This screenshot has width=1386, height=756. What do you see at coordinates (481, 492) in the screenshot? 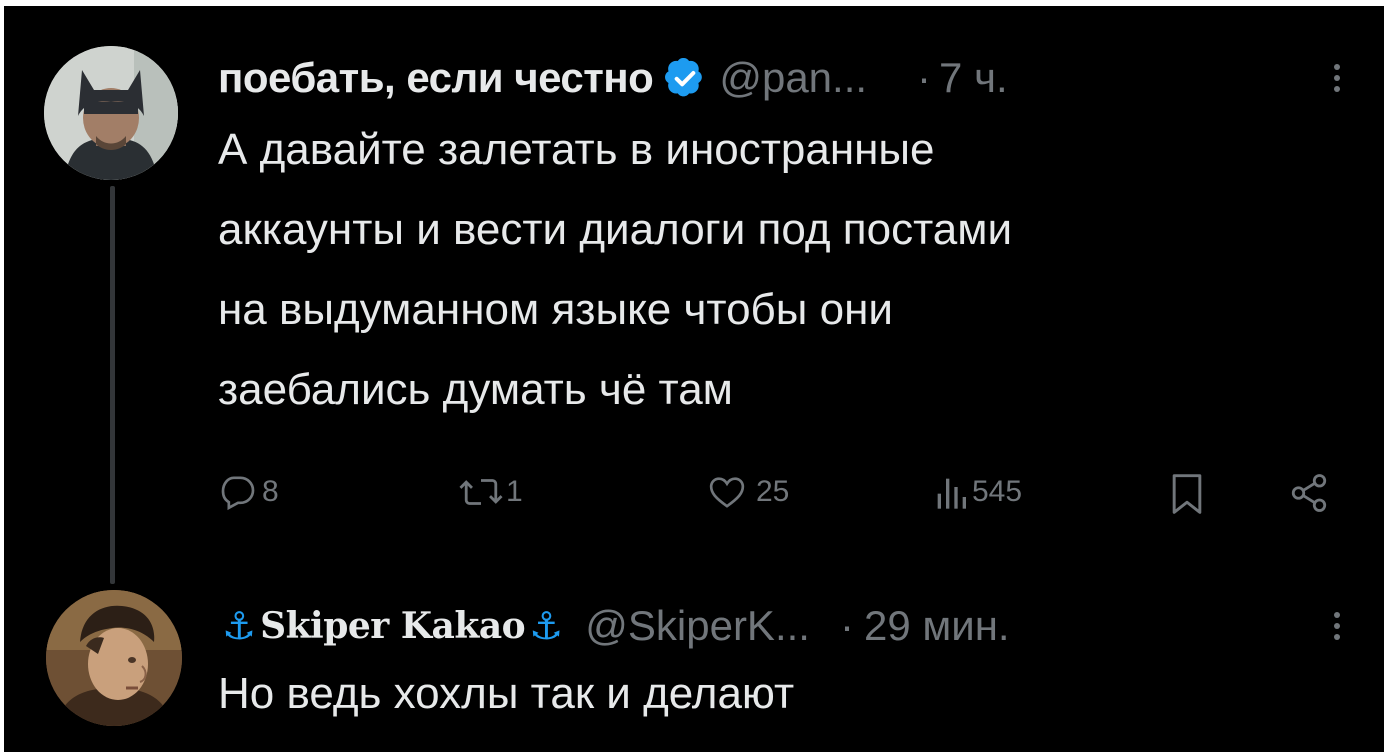
I see `repost-icon` at bounding box center [481, 492].